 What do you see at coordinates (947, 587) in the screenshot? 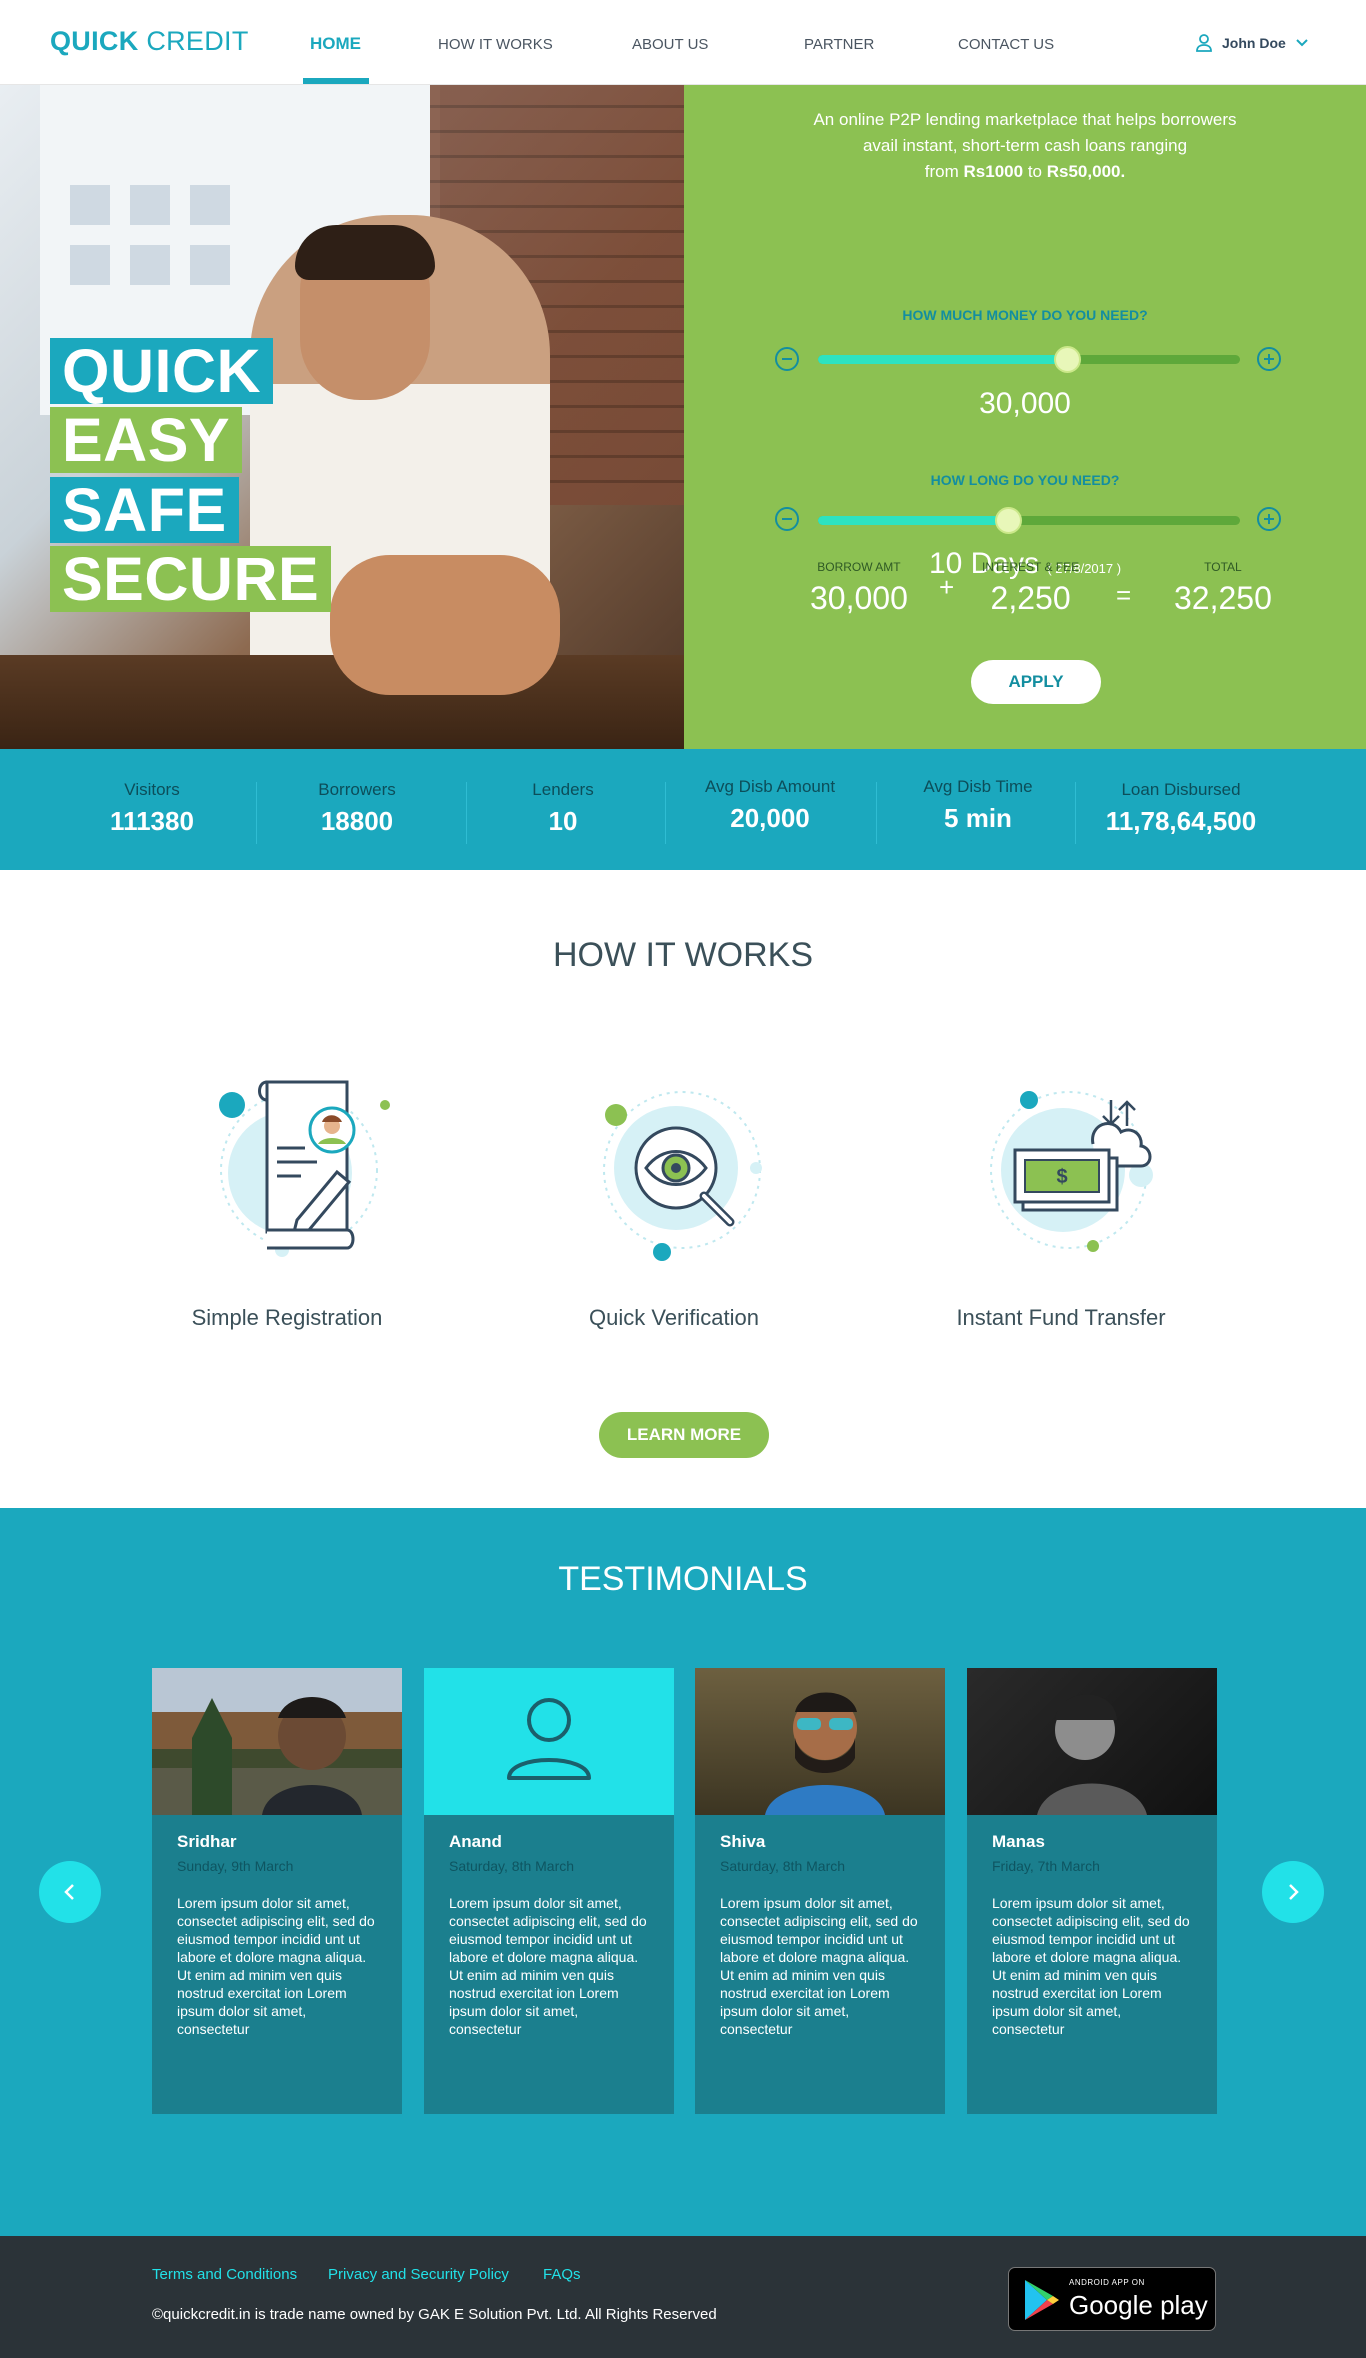
I see `plus-sign: +` at bounding box center [947, 587].